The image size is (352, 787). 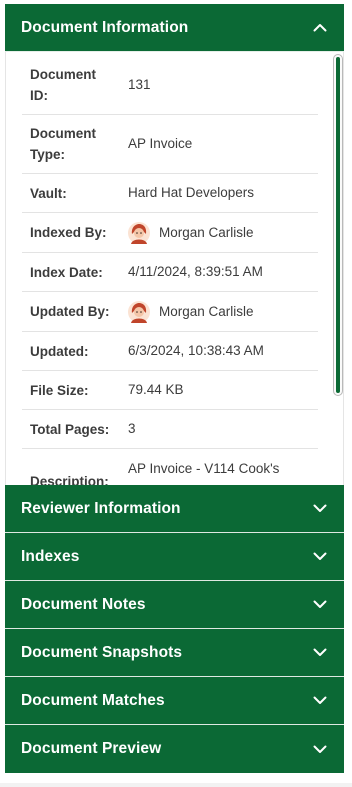 I want to click on file-size-value: 79.44 KB, so click(x=156, y=389).